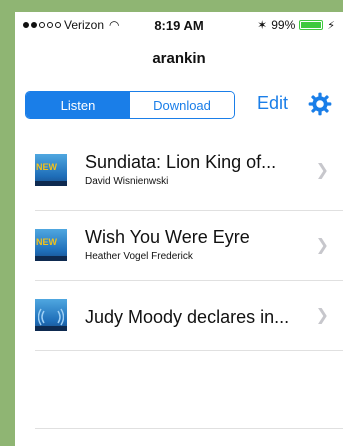  Describe the element at coordinates (179, 58) in the screenshot. I see `page-title: arankin` at that location.